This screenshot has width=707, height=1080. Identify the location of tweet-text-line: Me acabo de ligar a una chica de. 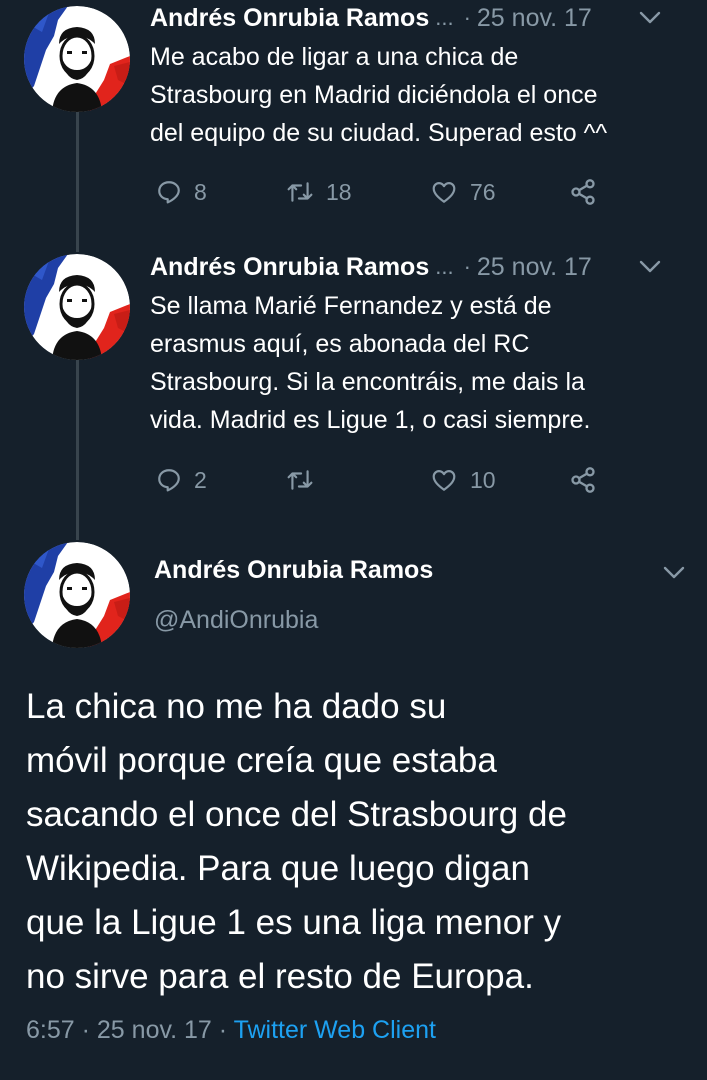
(334, 57).